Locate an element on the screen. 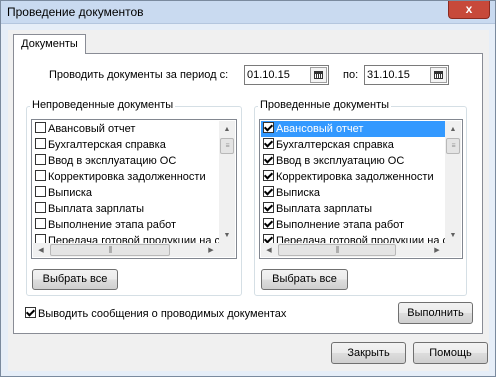 The height and width of the screenshot is (377, 496). close-button: Закрыть is located at coordinates (368, 353).